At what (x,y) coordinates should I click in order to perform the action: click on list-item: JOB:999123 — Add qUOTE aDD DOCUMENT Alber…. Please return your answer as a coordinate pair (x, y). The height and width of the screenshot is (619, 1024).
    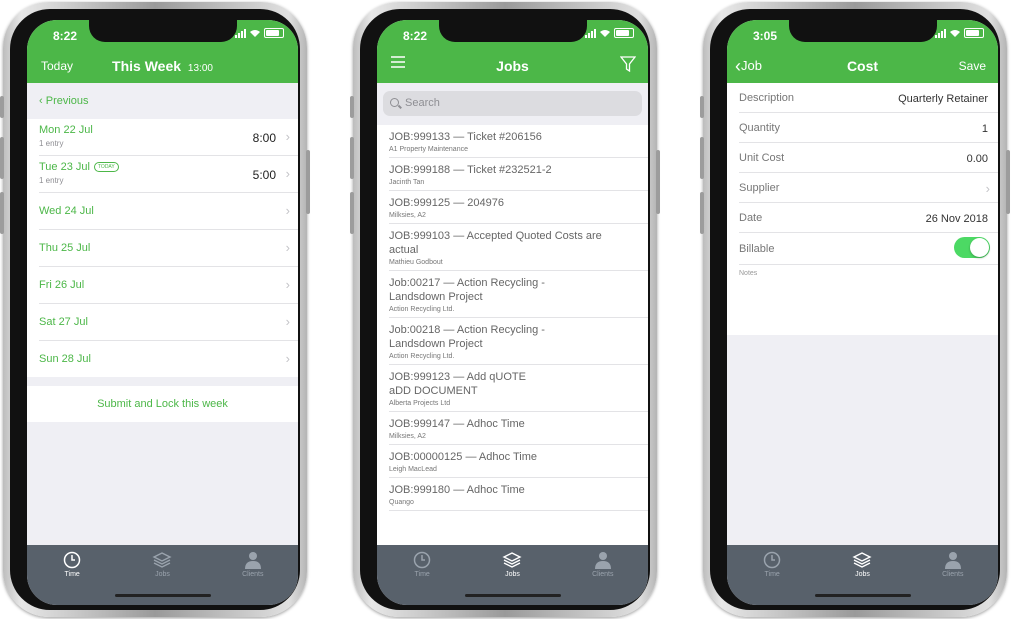
    Looking at the image, I should click on (518, 388).